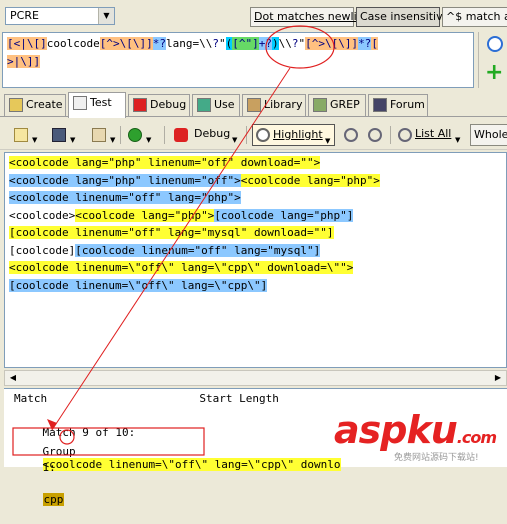 This screenshot has width=507, height=524. What do you see at coordinates (42, 250) in the screenshot?
I see `subject-text: [coolcode]` at bounding box center [42, 250].